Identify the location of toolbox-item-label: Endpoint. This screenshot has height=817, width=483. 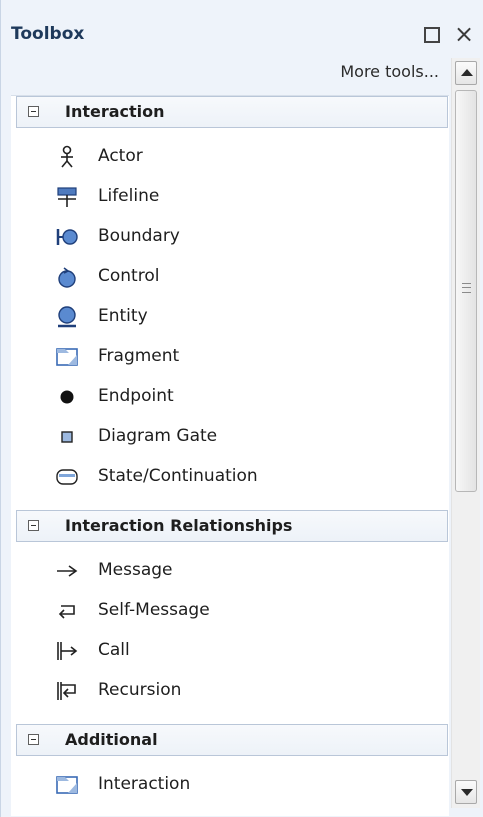
(136, 396).